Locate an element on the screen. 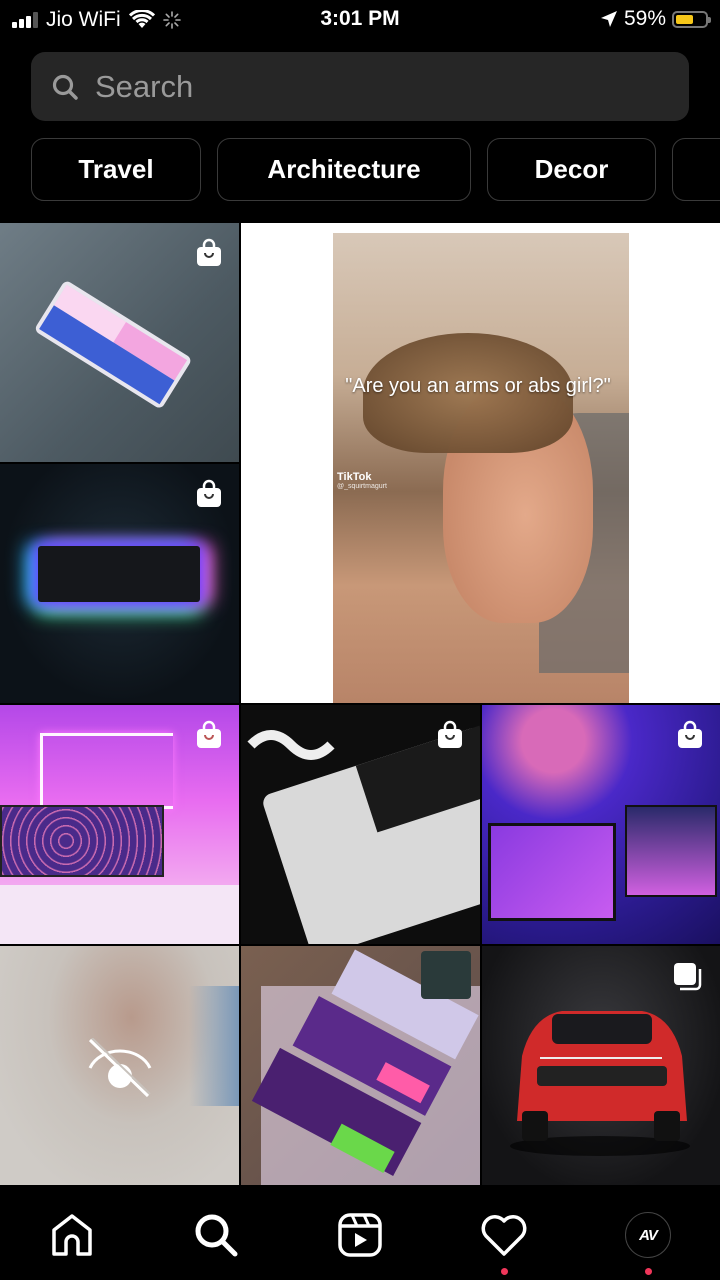 This screenshot has height=1280, width=720. eye-off-icon is located at coordinates (120, 1068).